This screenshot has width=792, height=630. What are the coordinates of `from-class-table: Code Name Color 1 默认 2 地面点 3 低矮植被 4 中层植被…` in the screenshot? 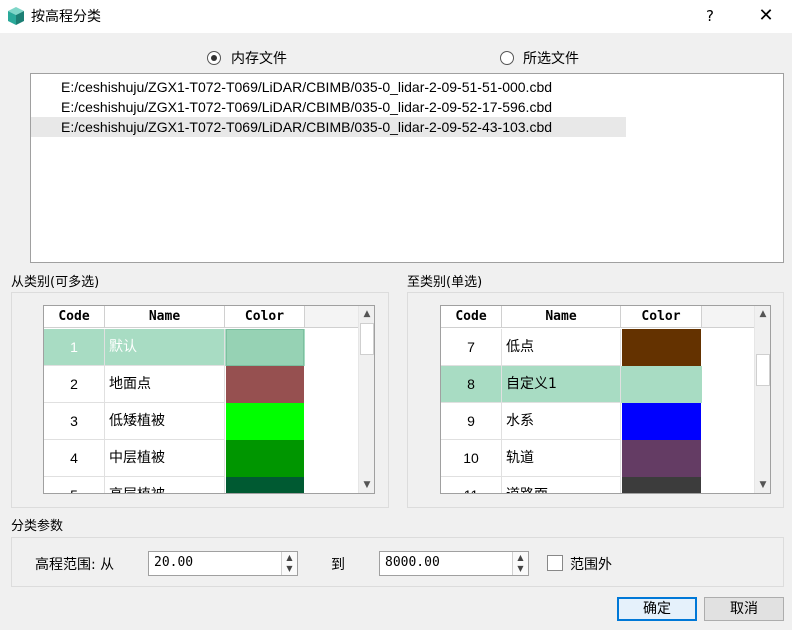 It's located at (209, 399).